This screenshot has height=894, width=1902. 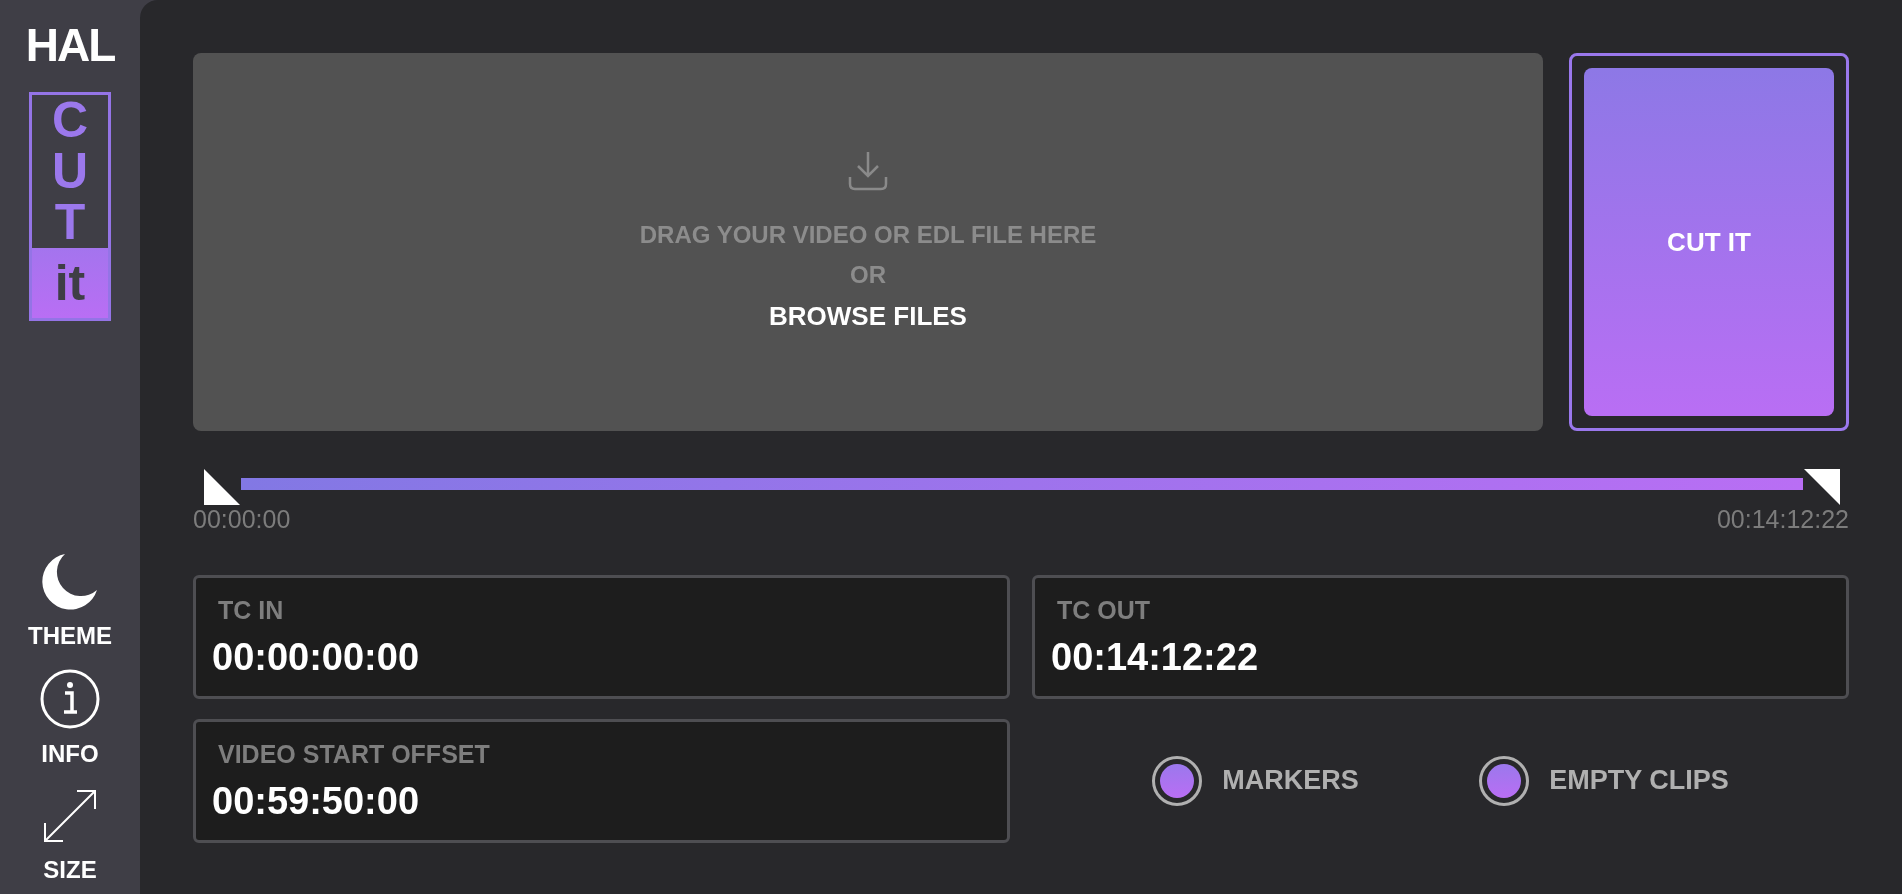 What do you see at coordinates (1290, 781) in the screenshot?
I see `option-label: MARKERS` at bounding box center [1290, 781].